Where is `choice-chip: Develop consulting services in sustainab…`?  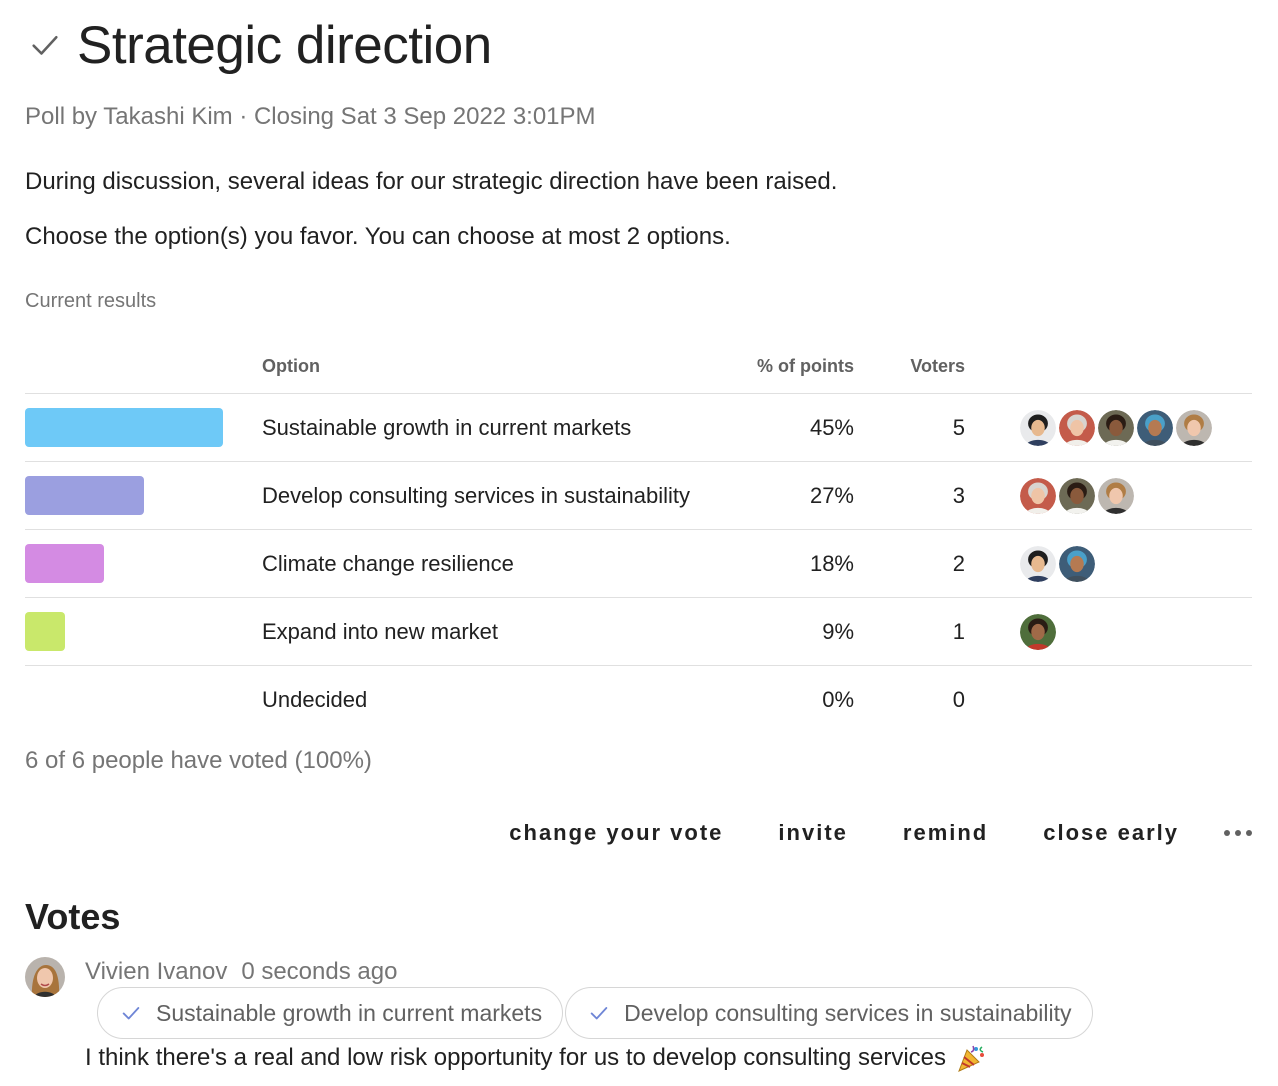 choice-chip: Develop consulting services in sustainab… is located at coordinates (829, 1013).